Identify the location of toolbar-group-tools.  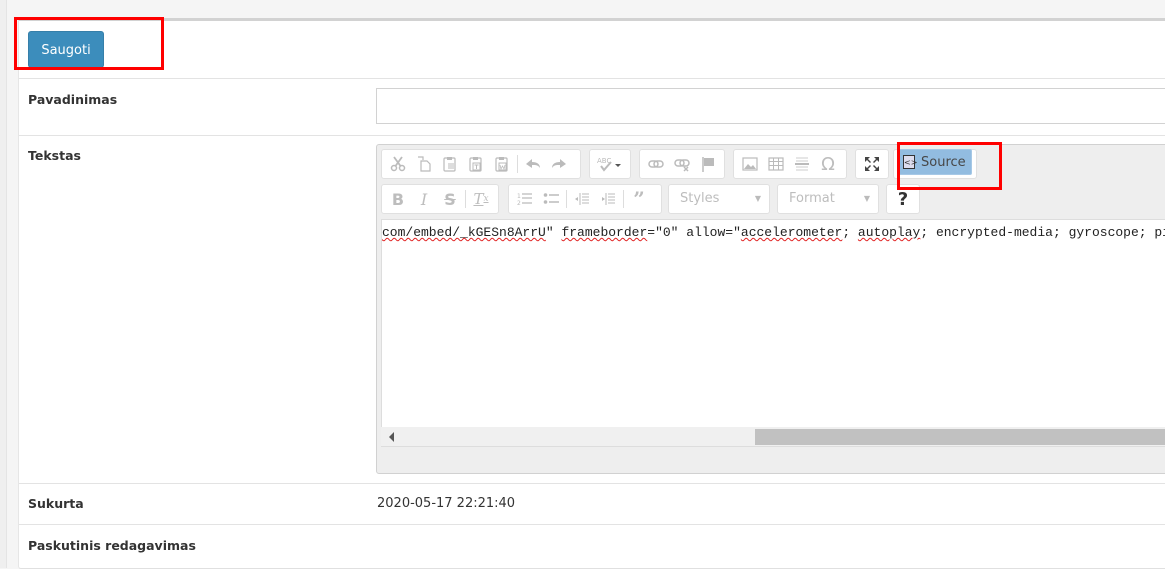
(872, 164).